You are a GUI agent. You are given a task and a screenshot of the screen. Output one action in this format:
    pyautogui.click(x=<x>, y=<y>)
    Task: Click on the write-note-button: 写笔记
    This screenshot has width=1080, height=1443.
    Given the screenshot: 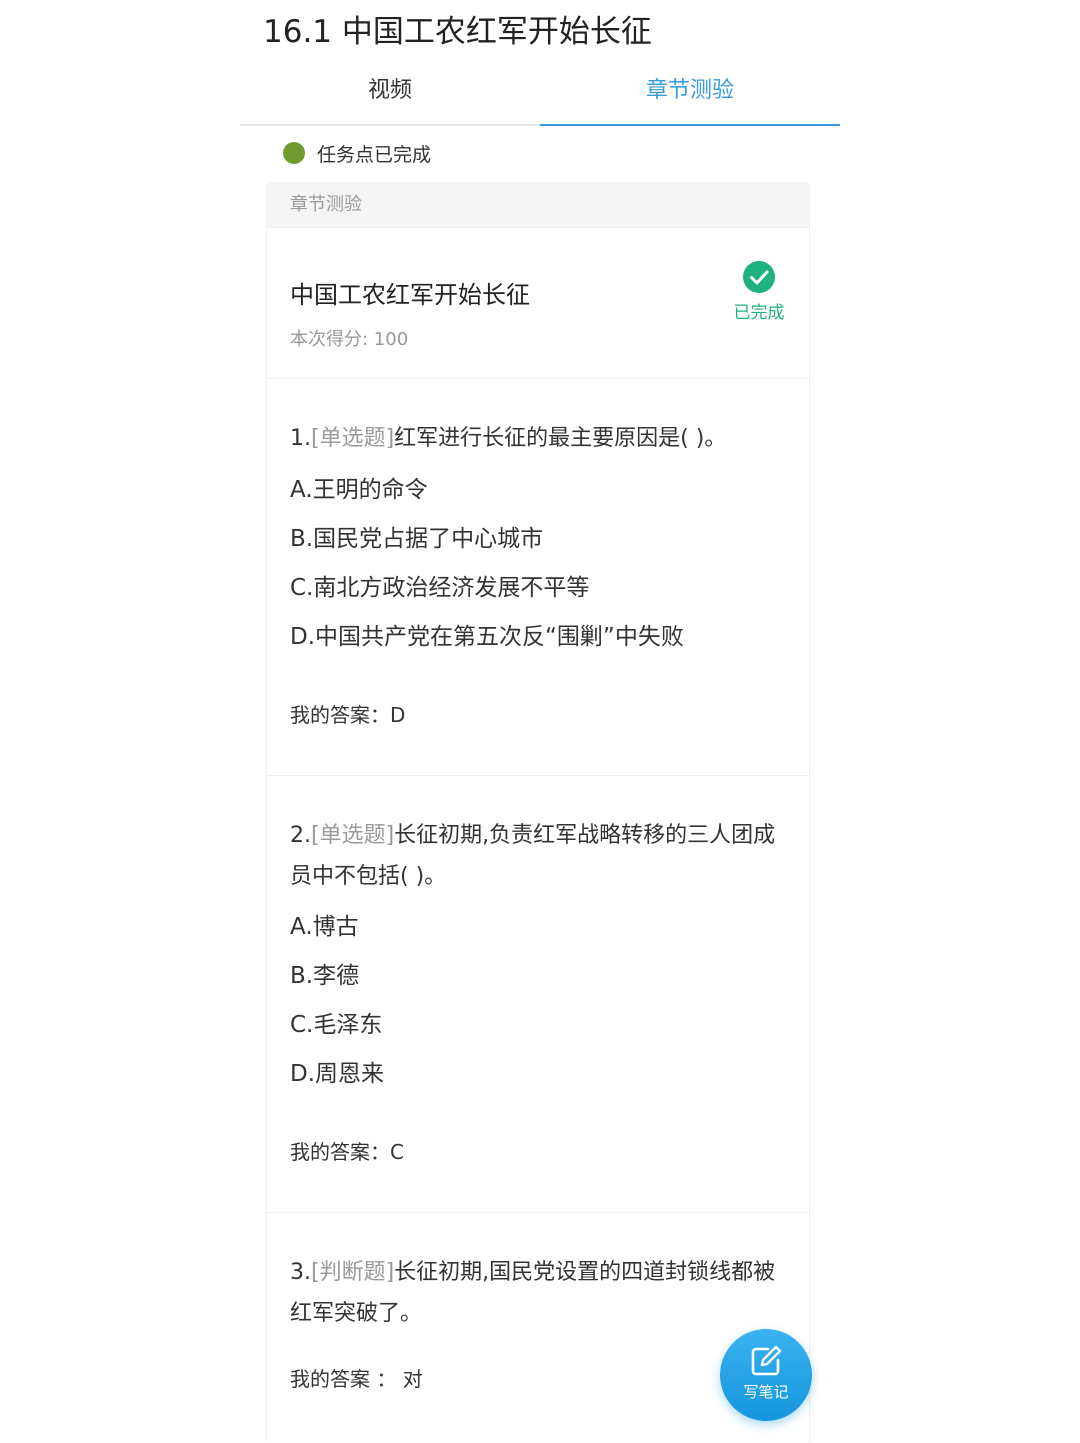 What is the action you would take?
    pyautogui.click(x=766, y=1375)
    